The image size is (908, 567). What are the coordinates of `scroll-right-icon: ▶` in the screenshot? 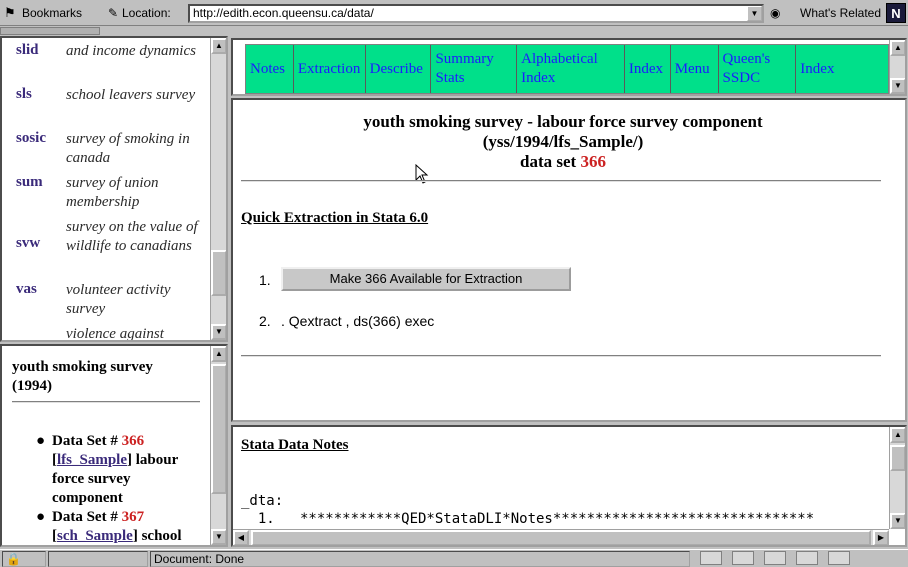 It's located at (881, 537).